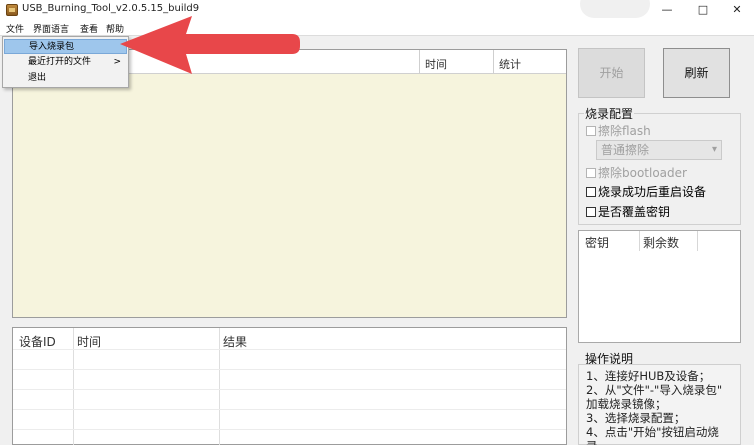 The width and height of the screenshot is (754, 445). Describe the element at coordinates (235, 341) in the screenshot. I see `column-result: 结果` at that location.